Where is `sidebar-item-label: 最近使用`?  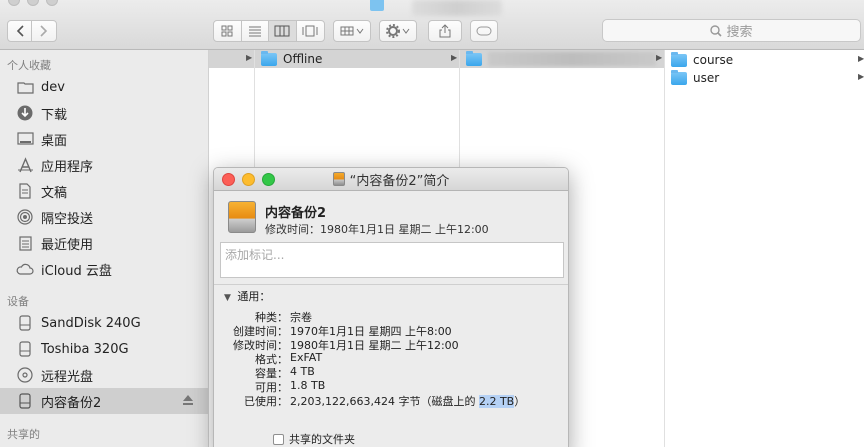
sidebar-item-label: 最近使用 is located at coordinates (67, 245).